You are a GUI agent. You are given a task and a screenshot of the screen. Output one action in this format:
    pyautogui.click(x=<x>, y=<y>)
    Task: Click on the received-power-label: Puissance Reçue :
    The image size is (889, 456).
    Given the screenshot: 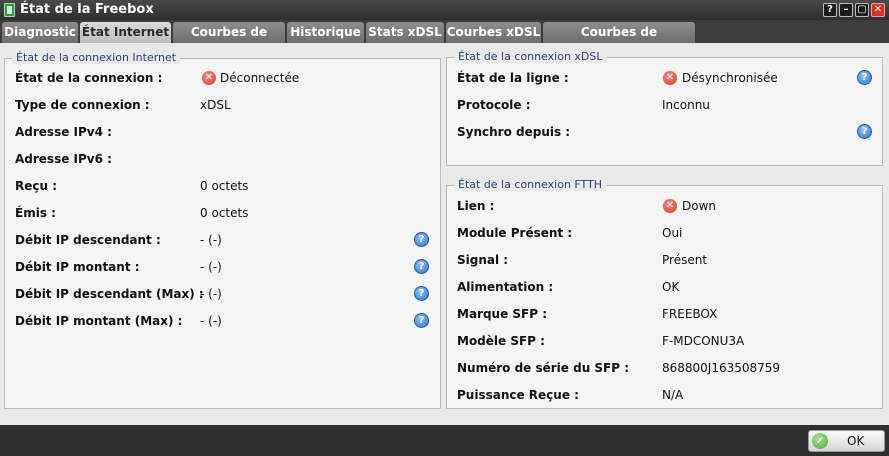 What is the action you would take?
    pyautogui.click(x=518, y=395)
    